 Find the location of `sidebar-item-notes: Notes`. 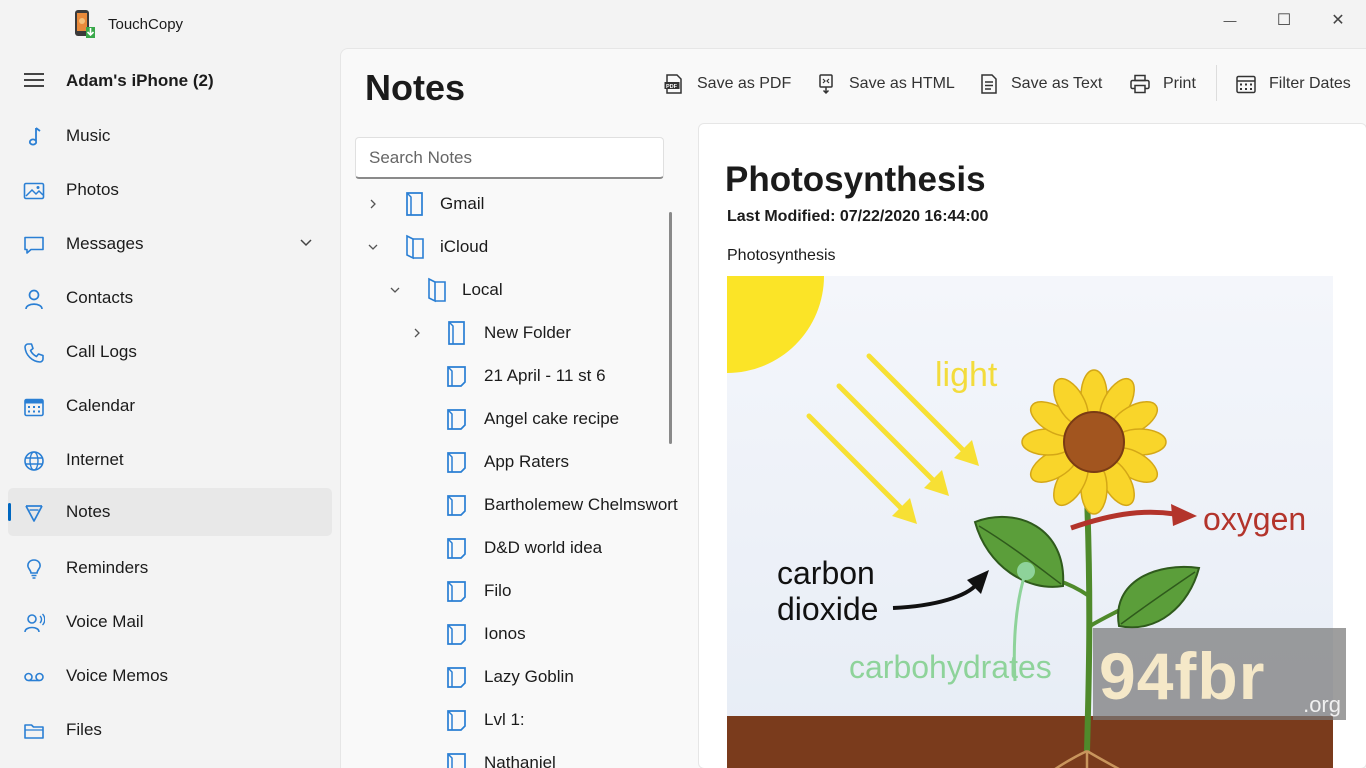

sidebar-item-notes: Notes is located at coordinates (170, 512).